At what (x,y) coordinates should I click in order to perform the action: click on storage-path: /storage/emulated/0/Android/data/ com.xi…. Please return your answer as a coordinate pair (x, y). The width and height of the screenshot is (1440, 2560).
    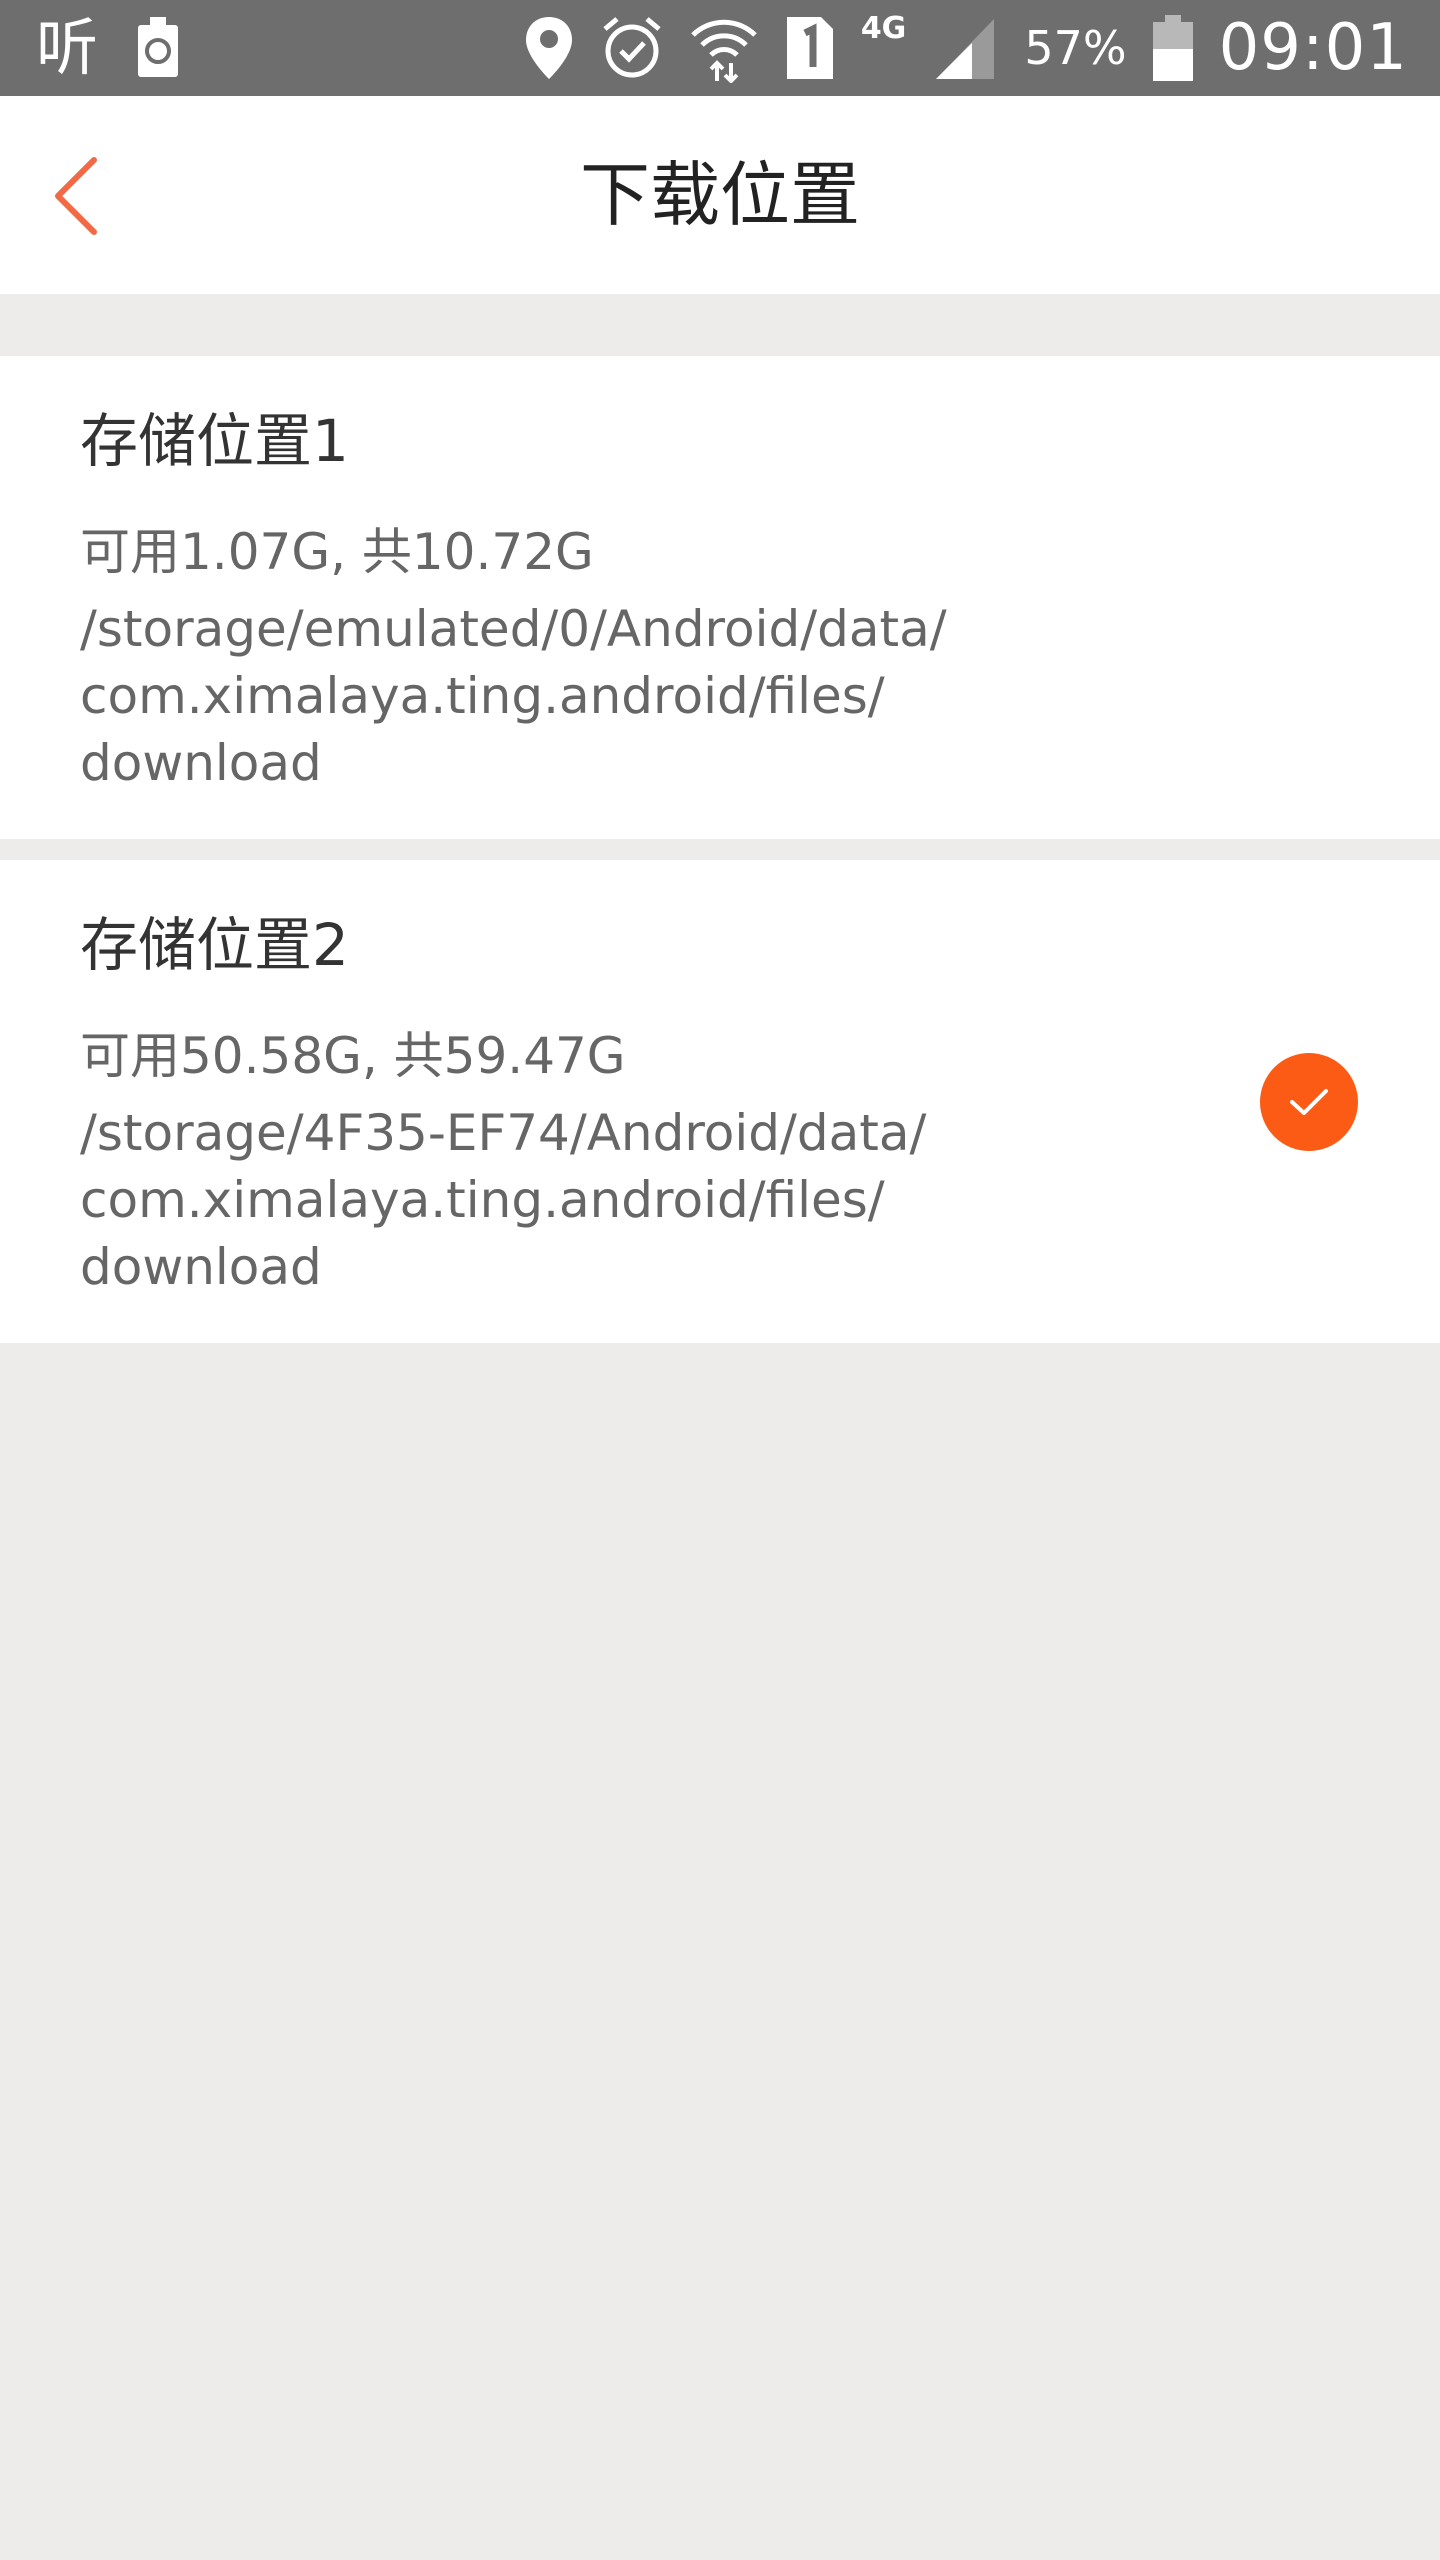
    Looking at the image, I should click on (580, 696).